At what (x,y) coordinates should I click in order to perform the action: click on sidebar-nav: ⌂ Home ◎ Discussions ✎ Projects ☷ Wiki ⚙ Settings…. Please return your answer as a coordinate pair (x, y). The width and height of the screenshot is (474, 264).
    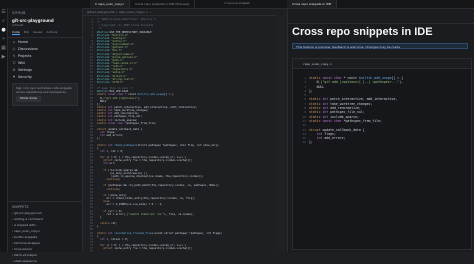
    Looking at the image, I should click on (45, 59).